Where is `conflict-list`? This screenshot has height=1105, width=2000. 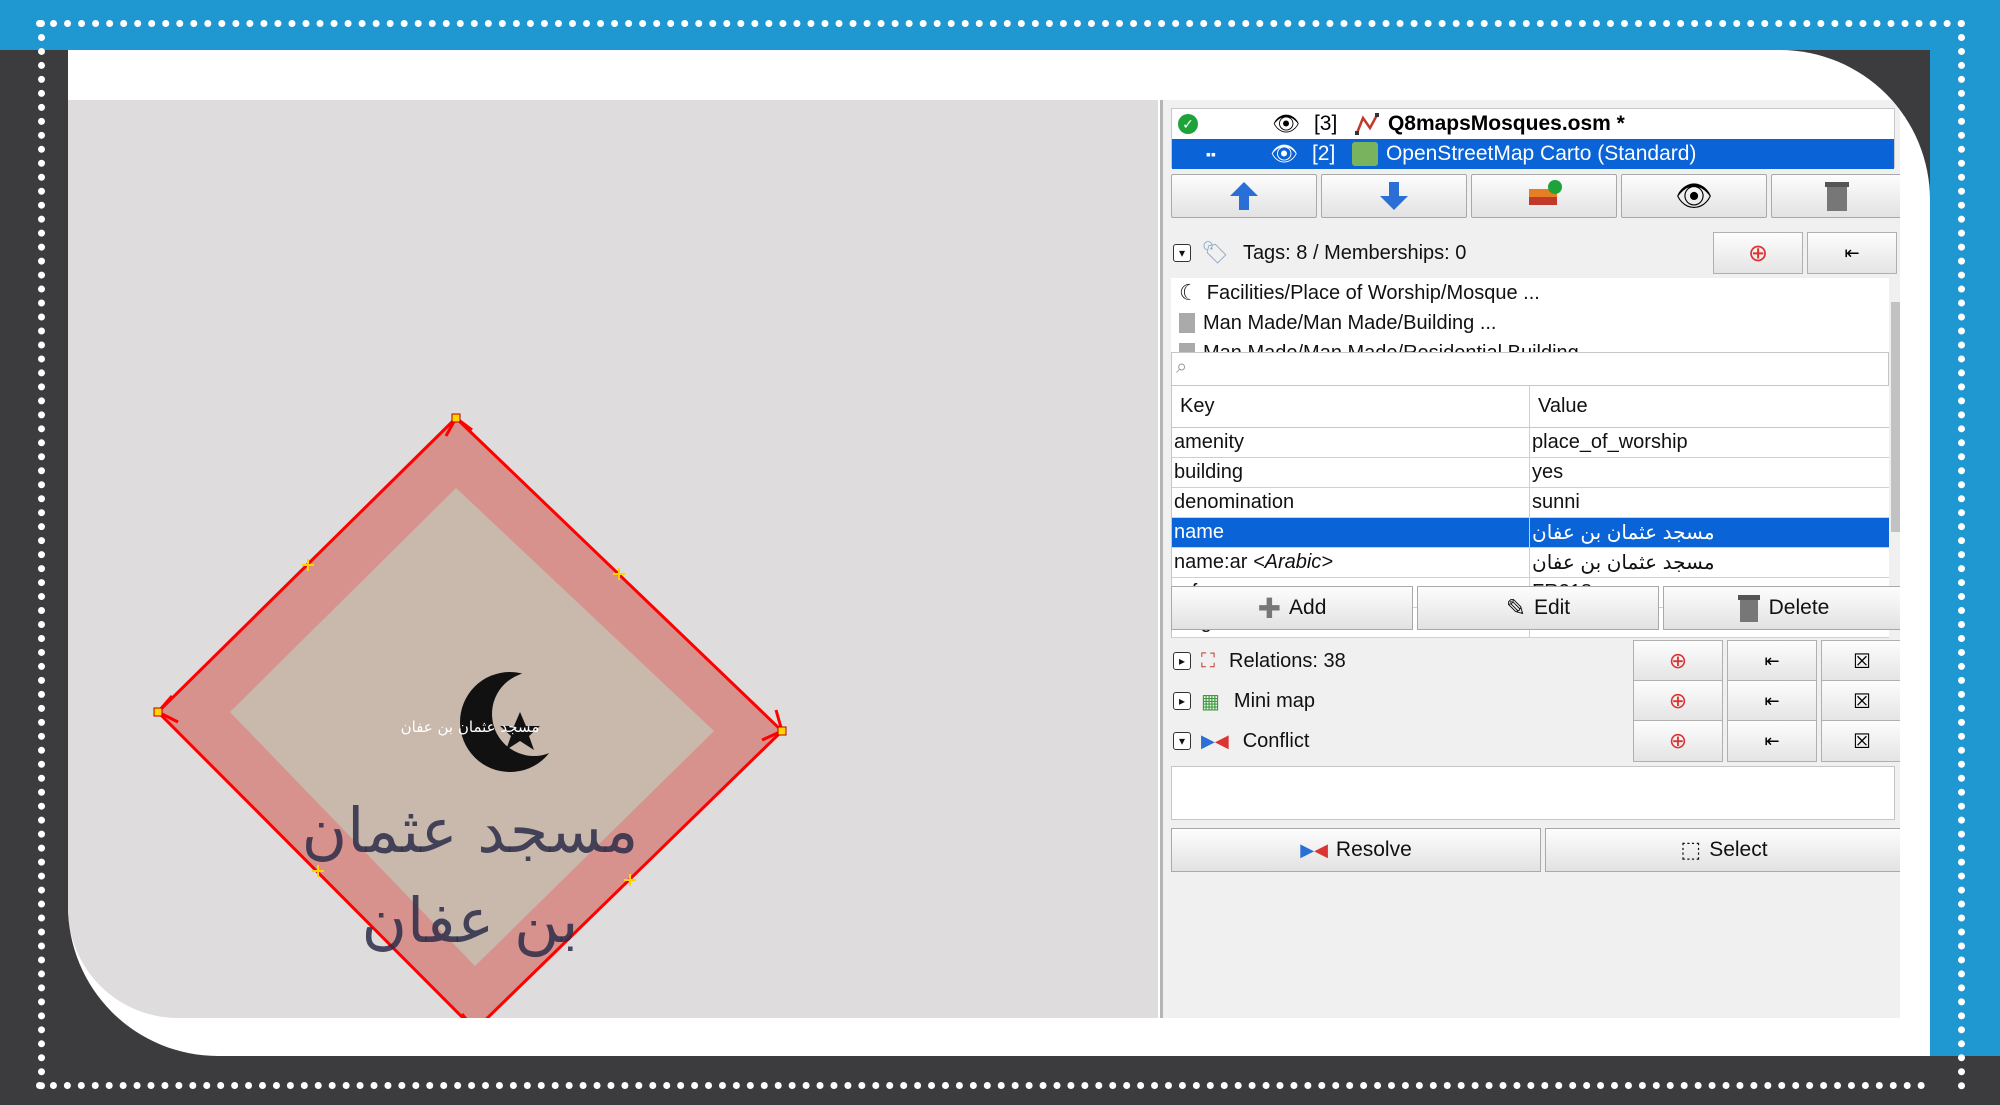 conflict-list is located at coordinates (1533, 793).